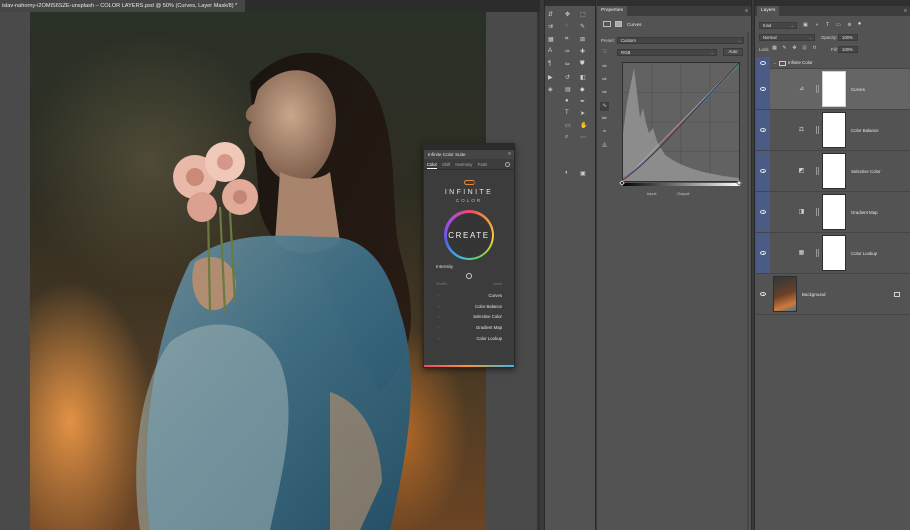  Describe the element at coordinates (469, 316) in the screenshot. I see `ics-layer-selective-color: ‹ Selective Color` at that location.